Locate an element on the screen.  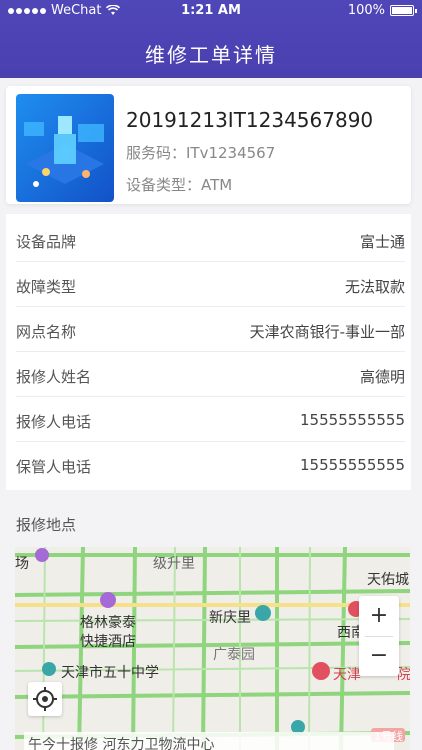
detail-value: 天津农商银行-事业一部 is located at coordinates (327, 332).